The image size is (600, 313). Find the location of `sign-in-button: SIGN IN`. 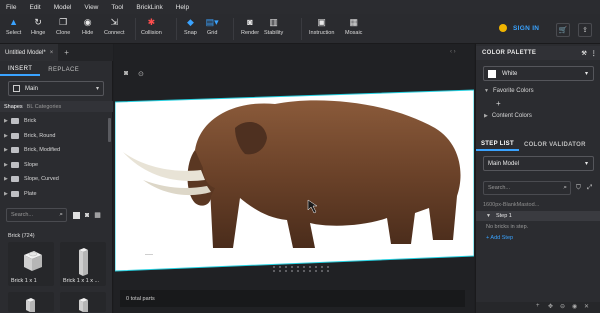

sign-in-button: SIGN IN is located at coordinates (519, 28).